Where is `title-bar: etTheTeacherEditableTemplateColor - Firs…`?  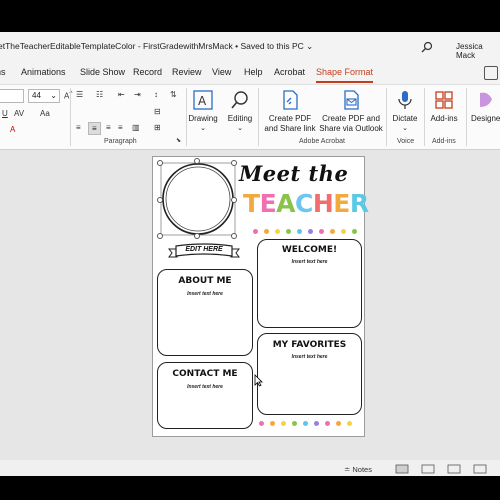
title-bar: etTheTeacherEditableTemplateColor - Firs… is located at coordinates (250, 47).